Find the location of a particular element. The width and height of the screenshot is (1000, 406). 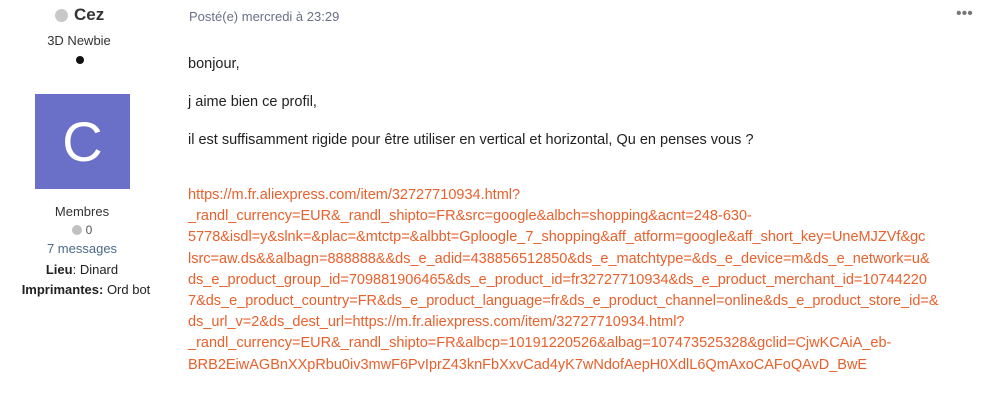

author-name-row: Cez is located at coordinates (79, 15).